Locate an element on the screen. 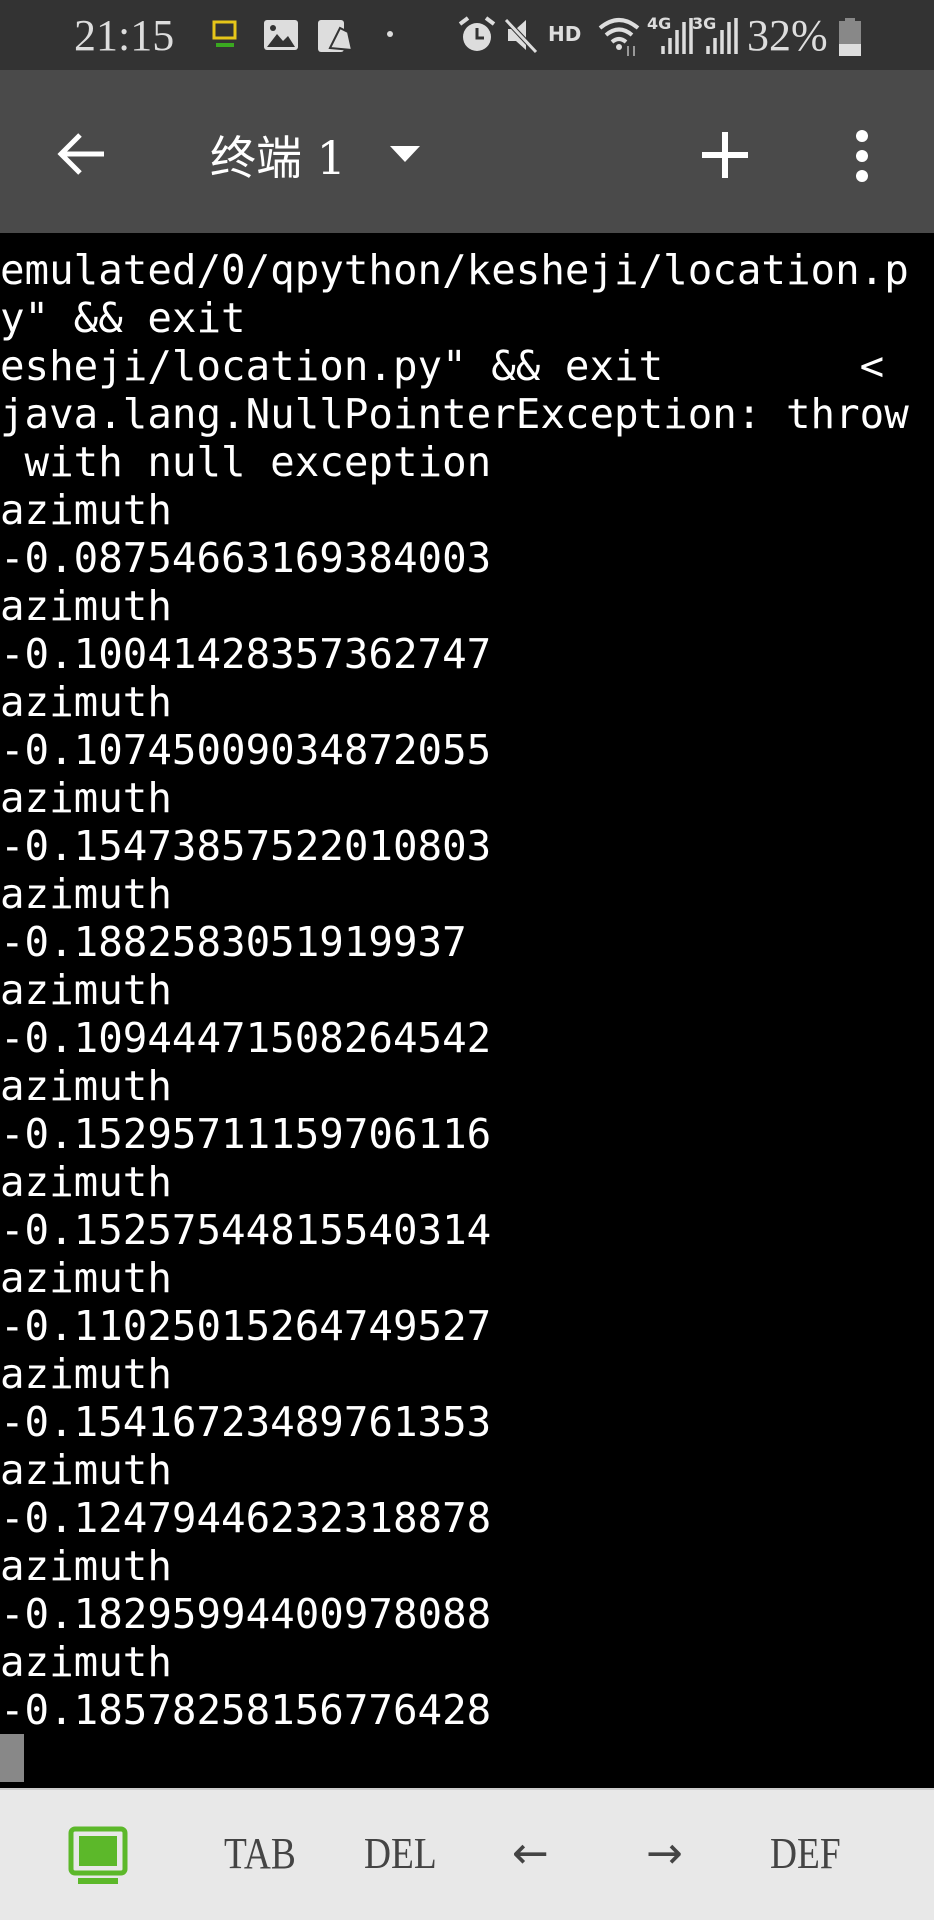 Image resolution: width=934 pixels, height=1920 pixels. terminal-line: -0.08754663169384003 is located at coordinates (246, 558).